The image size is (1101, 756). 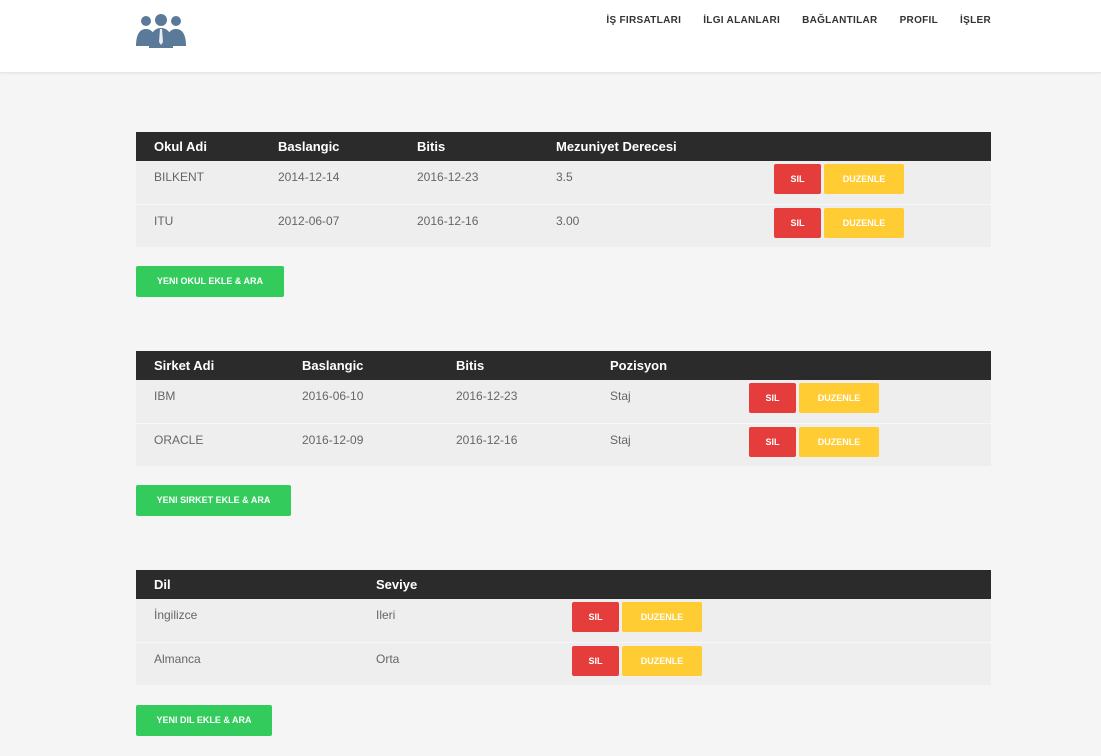 I want to click on add-school-button: YENI OKUL EKLE & ARA, so click(x=210, y=281).